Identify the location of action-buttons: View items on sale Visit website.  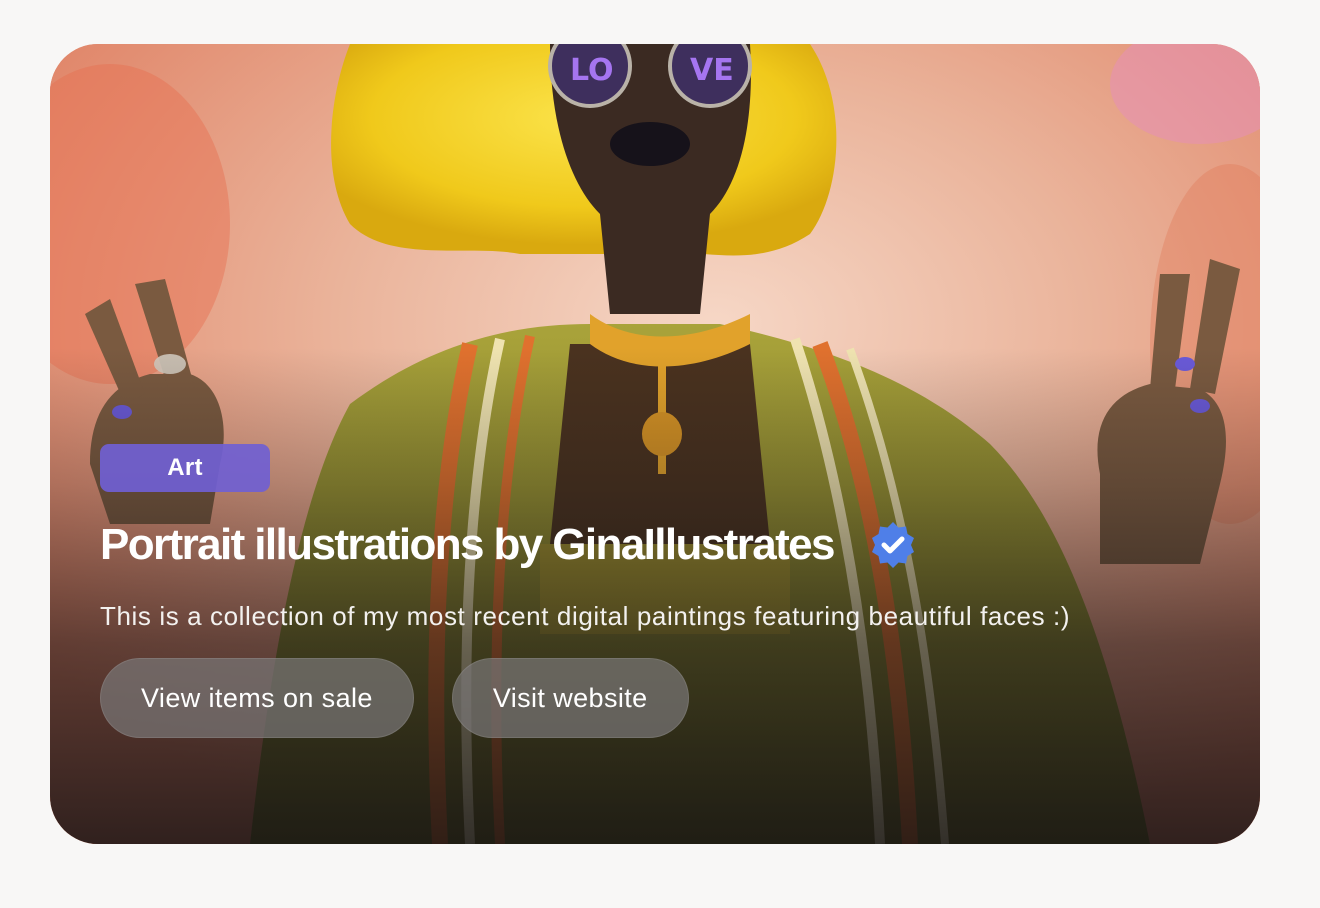
(650, 698).